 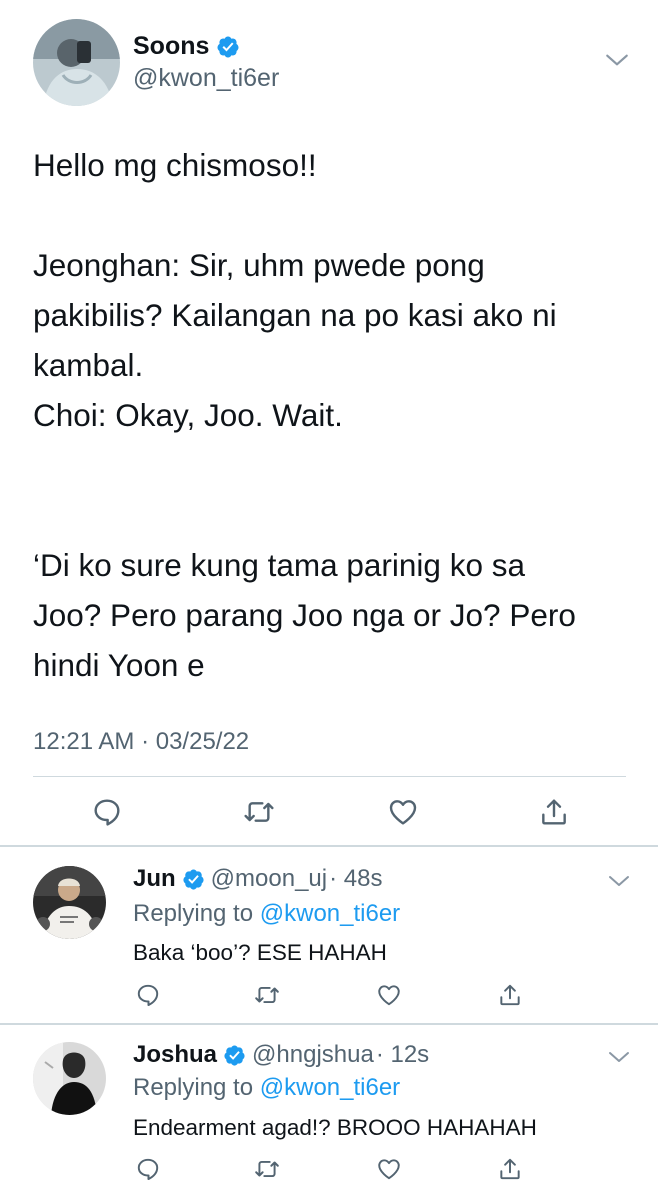 What do you see at coordinates (335, 1127) in the screenshot?
I see `reply-text: Endearment agad!? BROOO HAHAHAH` at bounding box center [335, 1127].